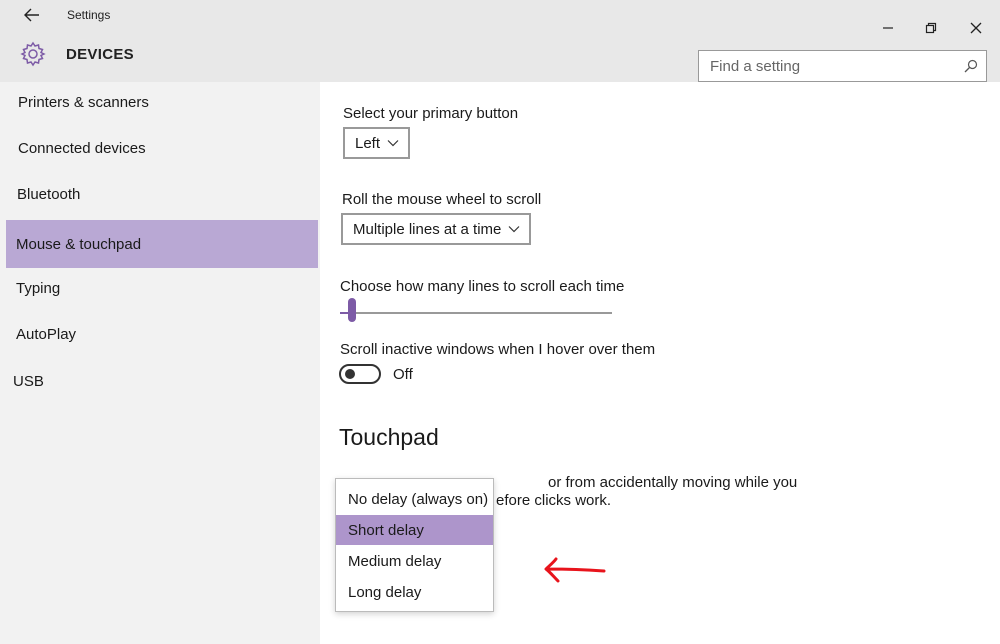  What do you see at coordinates (162, 244) in the screenshot?
I see `sidebar-item-mouse-touchpad: Mouse & touchpad` at bounding box center [162, 244].